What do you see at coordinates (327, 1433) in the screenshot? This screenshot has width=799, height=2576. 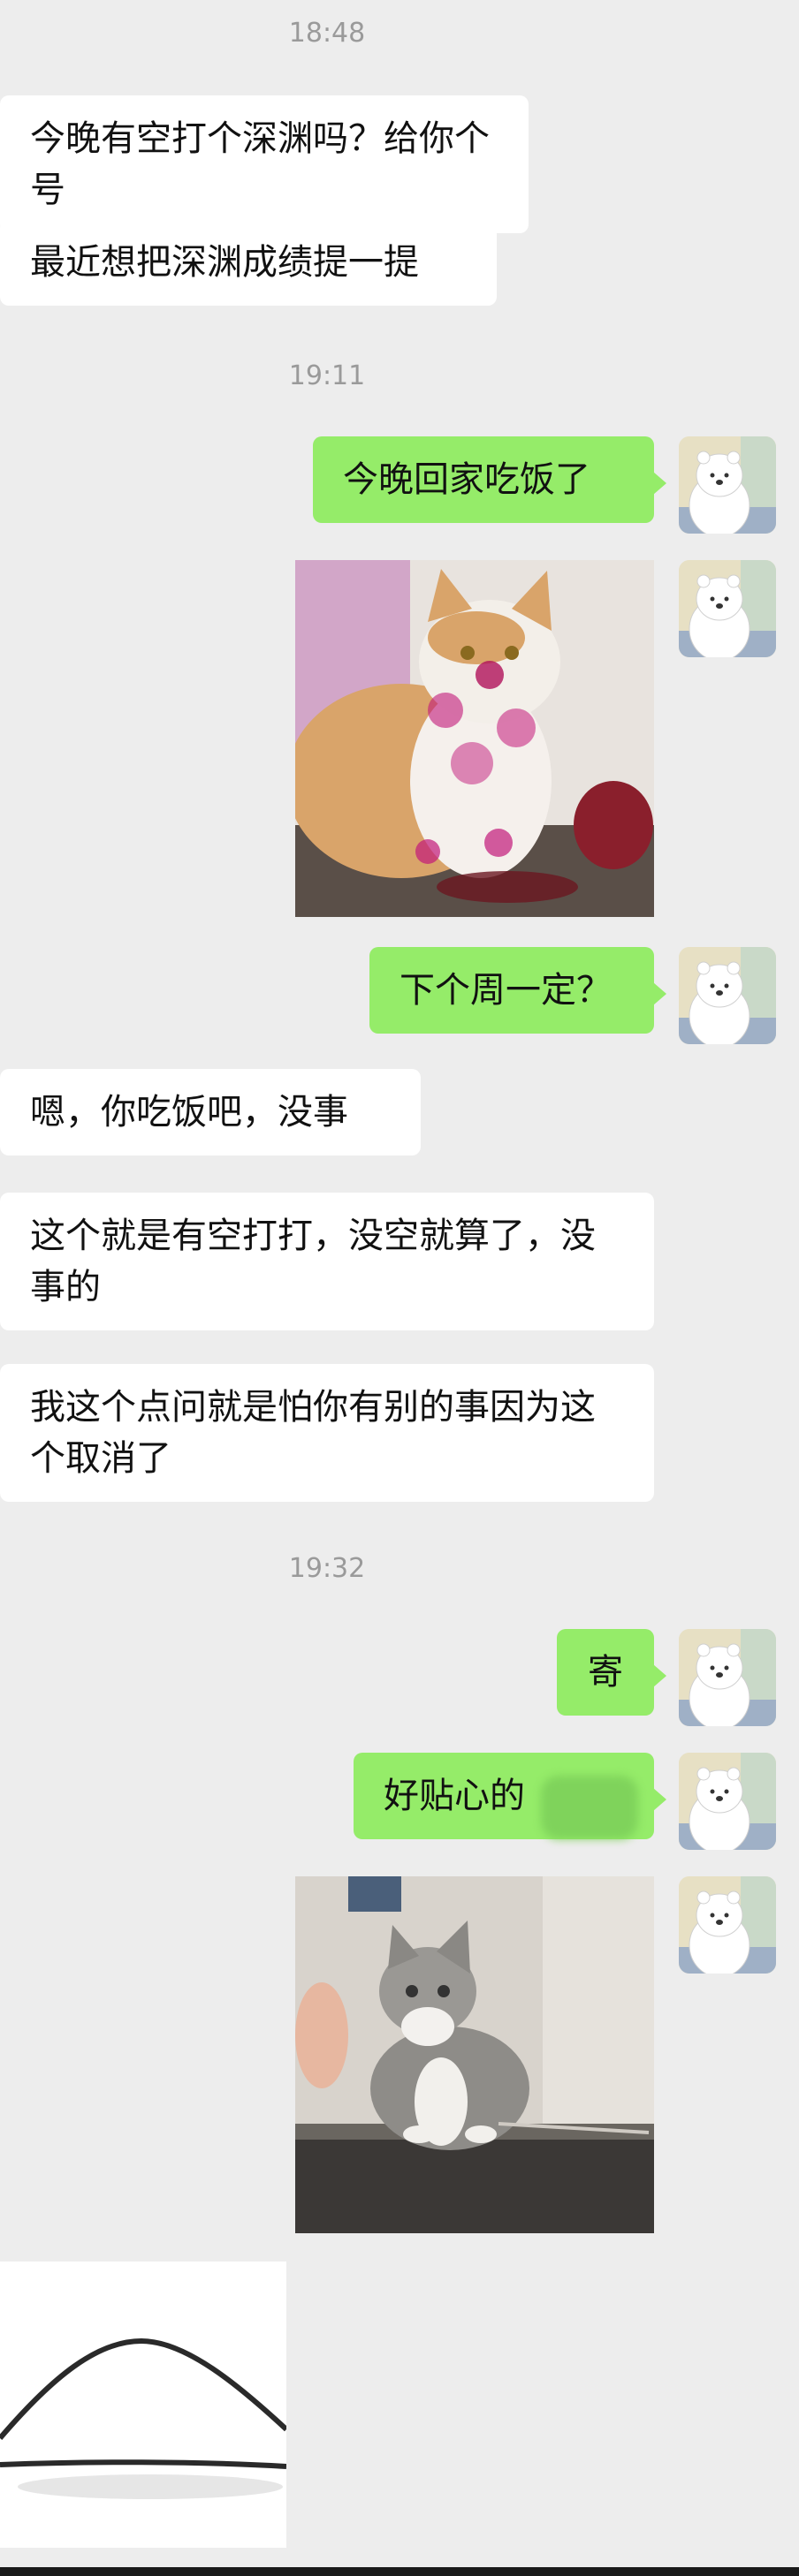 I see `incoming-message: 我这个点问就是怕你有别的事因为这个取消了` at bounding box center [327, 1433].